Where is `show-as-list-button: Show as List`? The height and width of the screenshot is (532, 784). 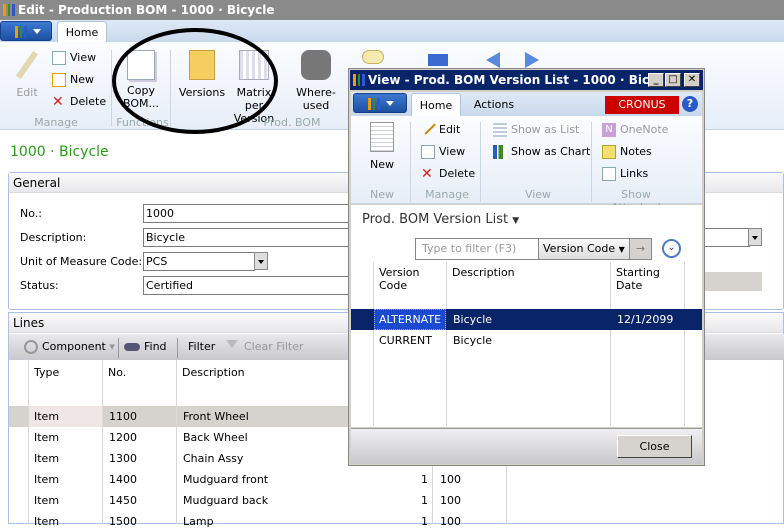
show-as-list-button: Show as List is located at coordinates (536, 130).